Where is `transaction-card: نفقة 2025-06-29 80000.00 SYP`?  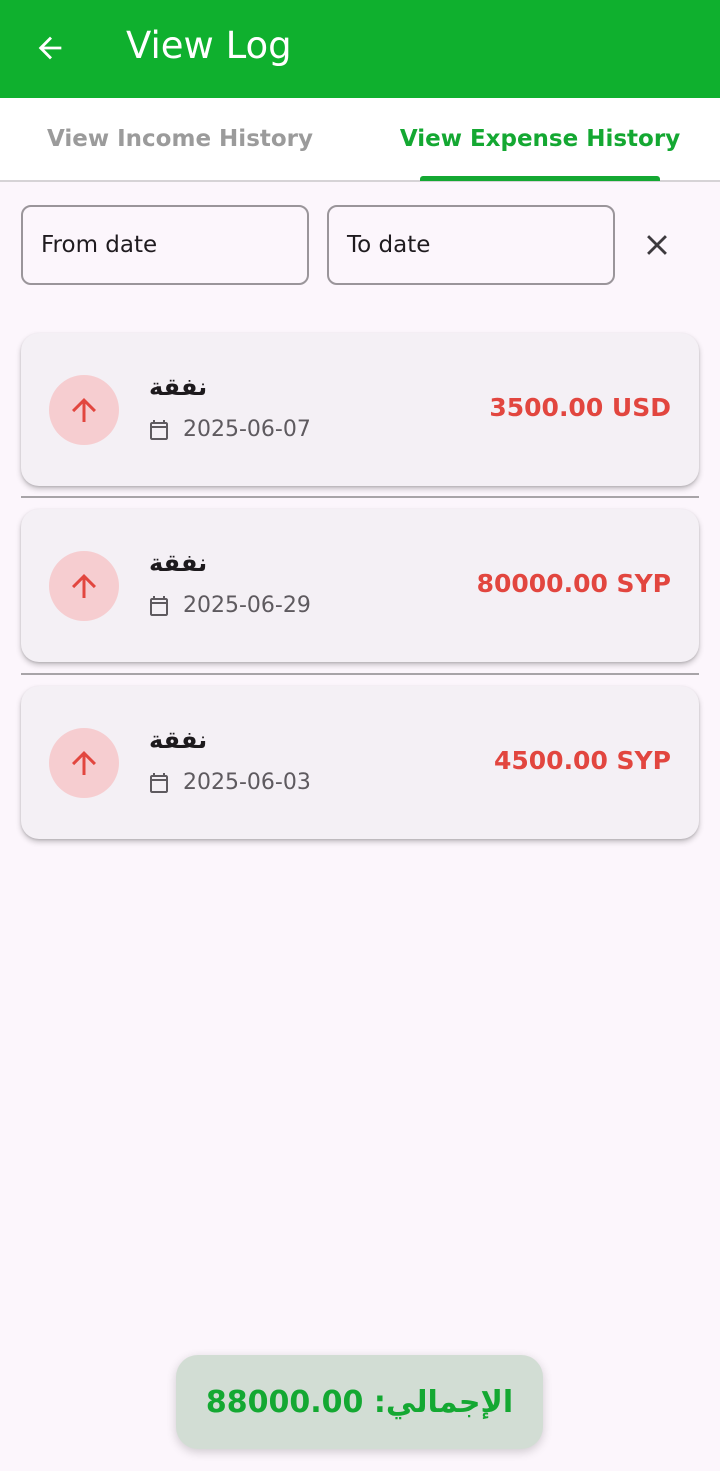
transaction-card: نفقة 2025-06-29 80000.00 SYP is located at coordinates (360, 585).